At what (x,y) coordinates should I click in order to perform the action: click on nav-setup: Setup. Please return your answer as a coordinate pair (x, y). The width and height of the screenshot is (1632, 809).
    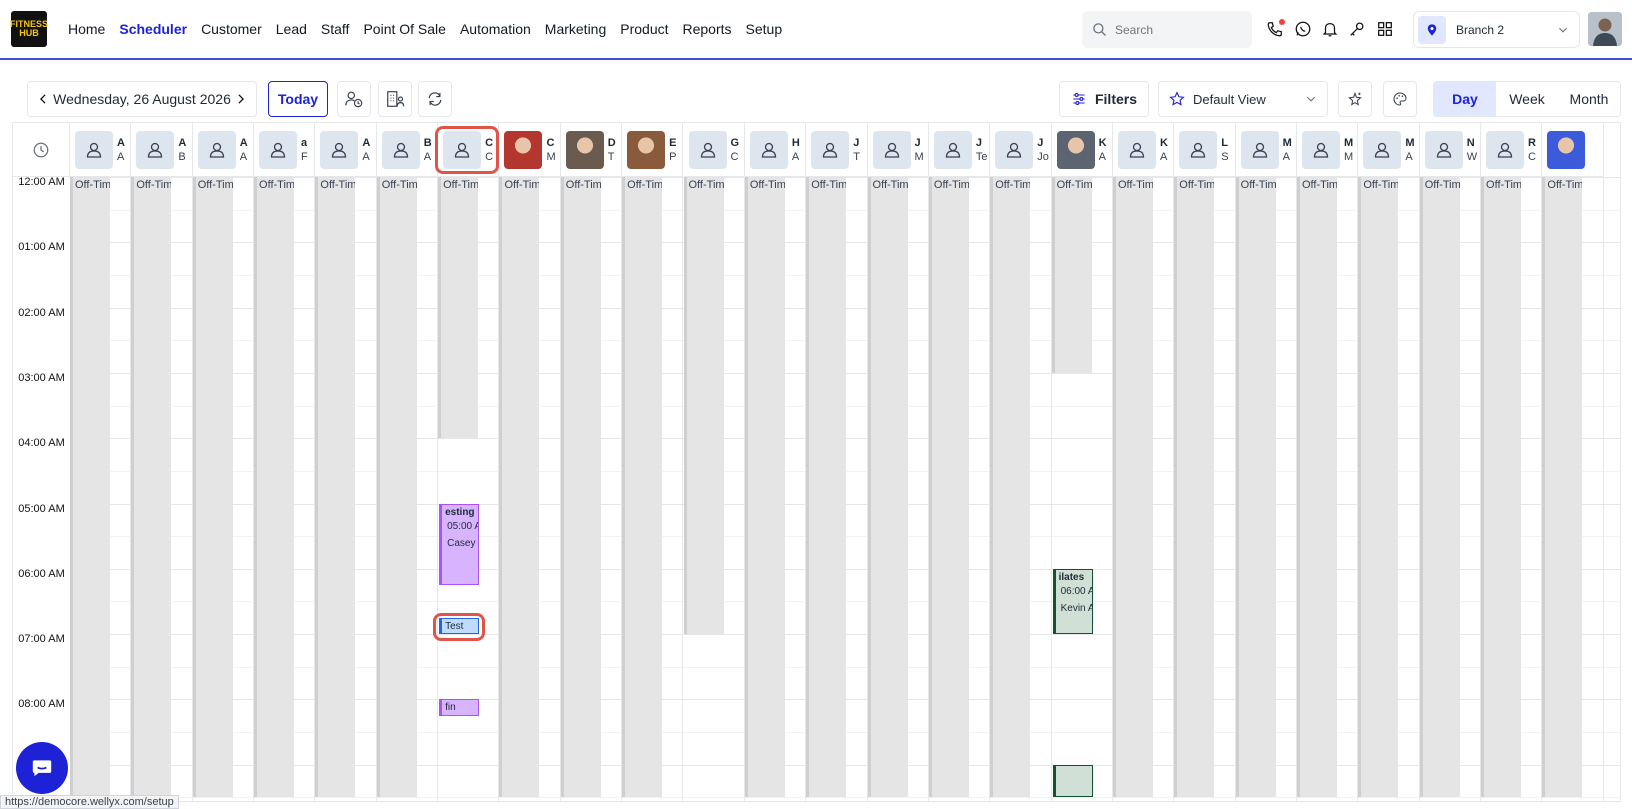
    Looking at the image, I should click on (764, 29).